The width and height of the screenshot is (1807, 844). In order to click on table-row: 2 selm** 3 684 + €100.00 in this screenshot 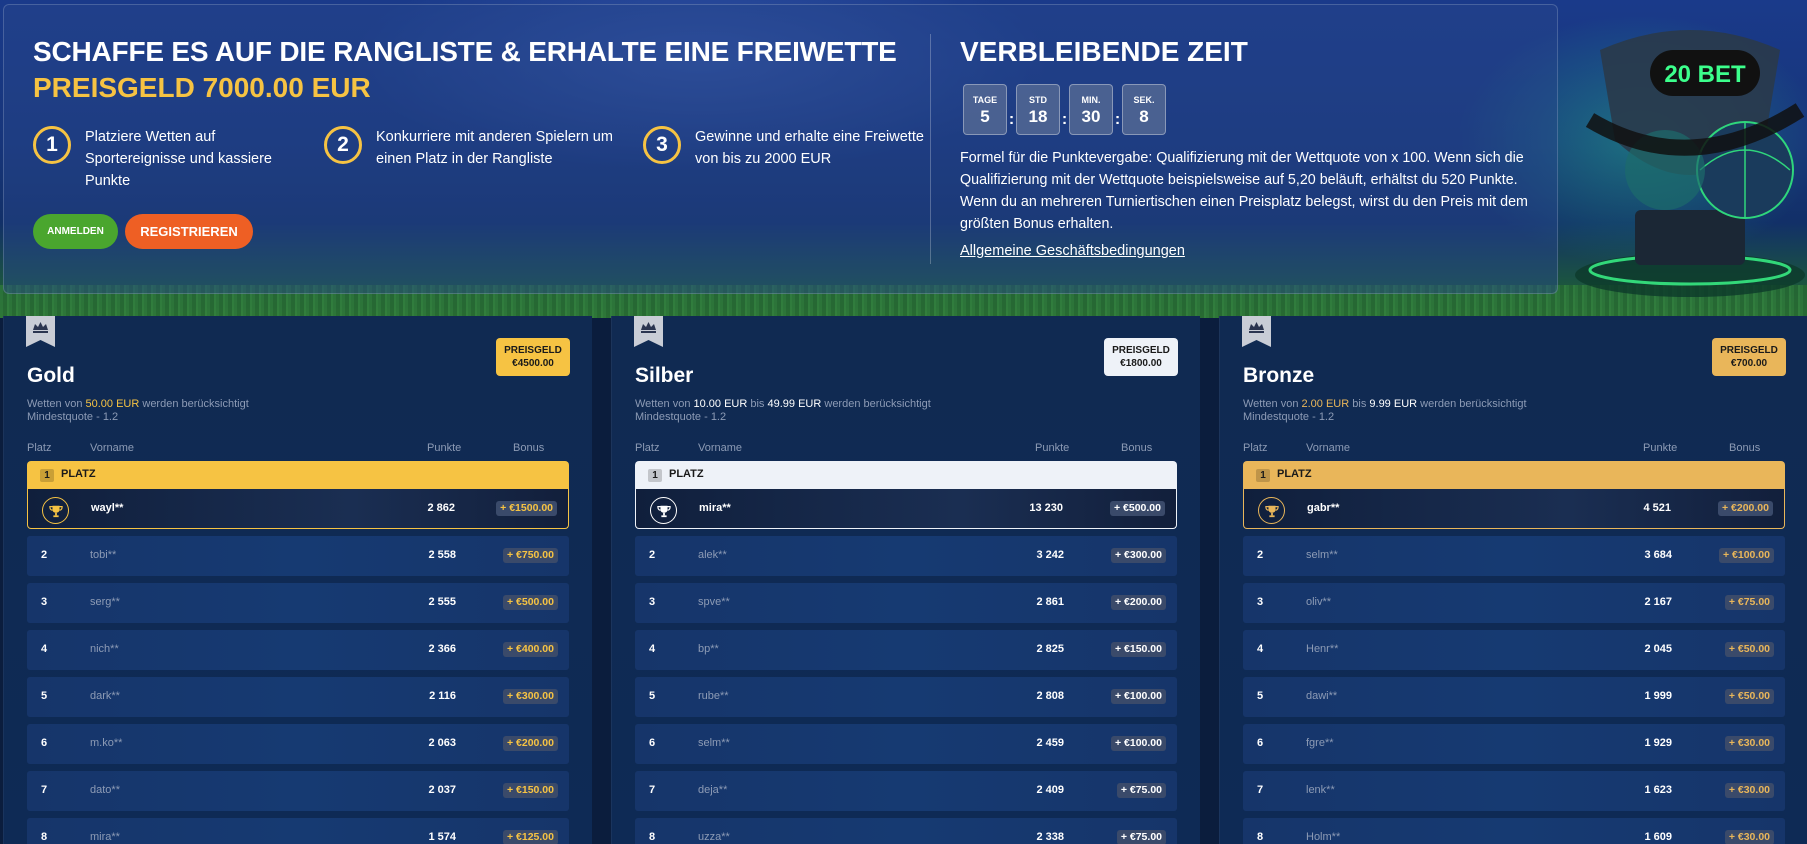, I will do `click(1514, 556)`.